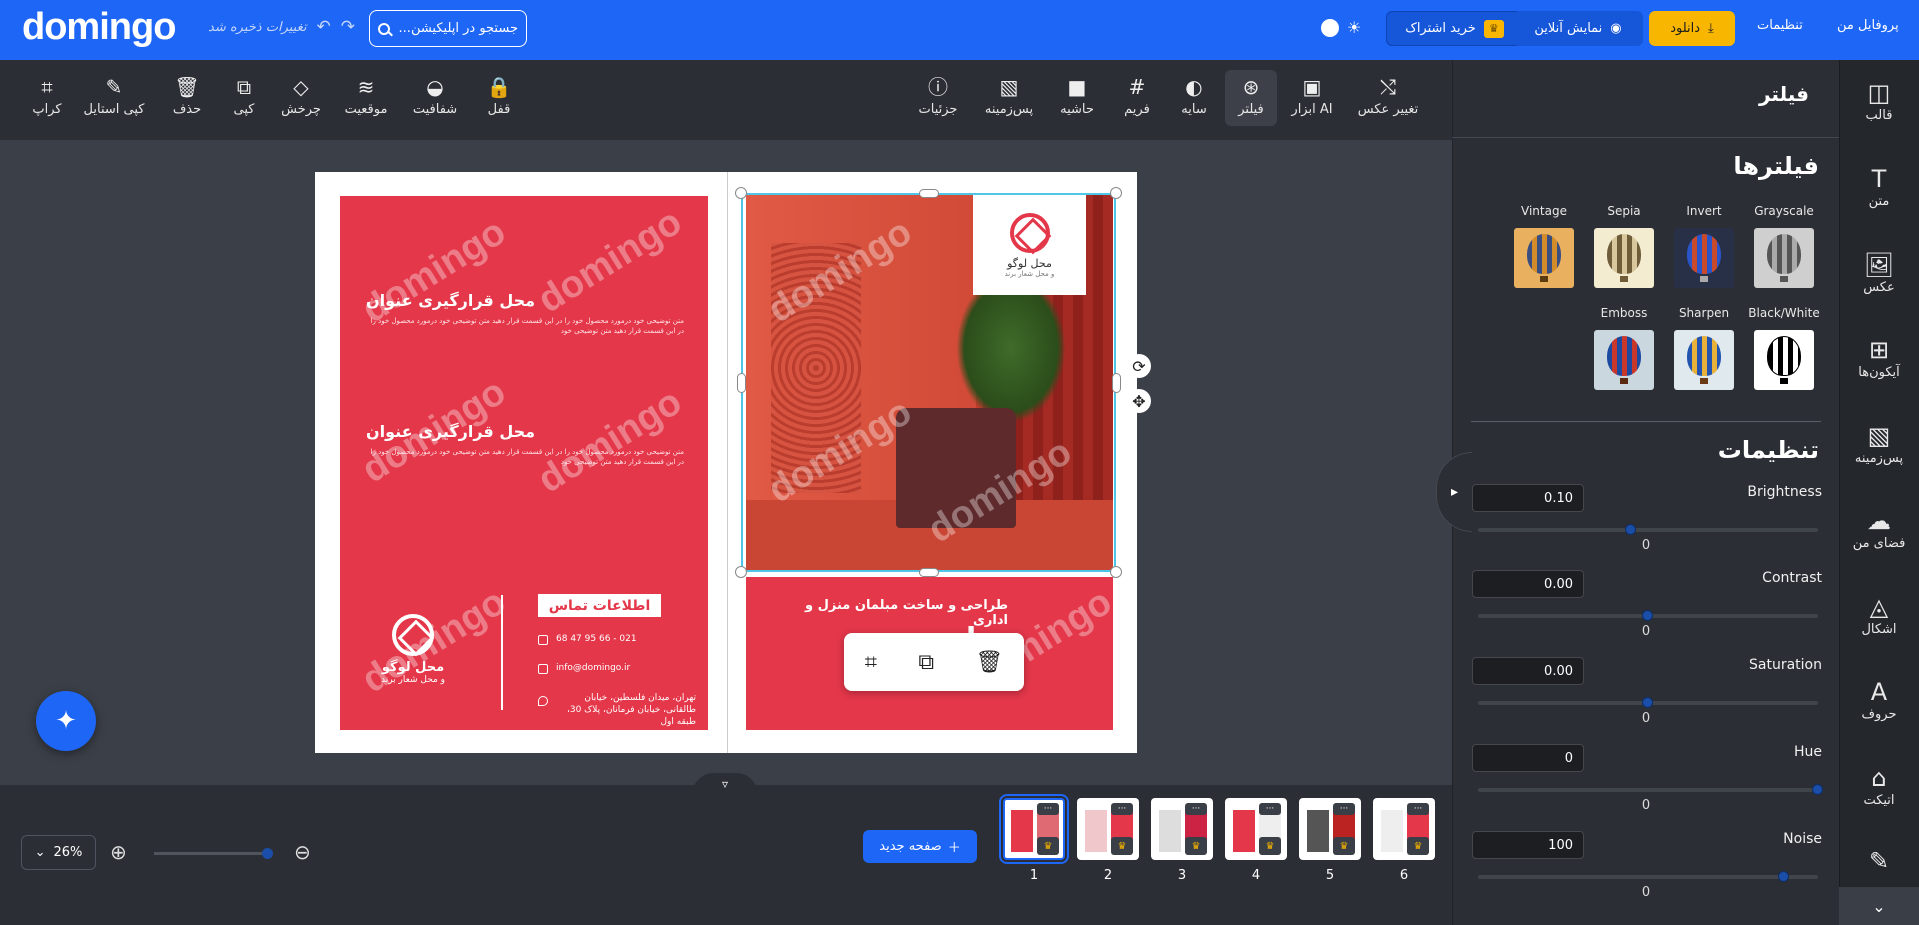 The height and width of the screenshot is (925, 1919). Describe the element at coordinates (1139, 366) in the screenshot. I see `rotate-handle-icon: ⟳` at that location.